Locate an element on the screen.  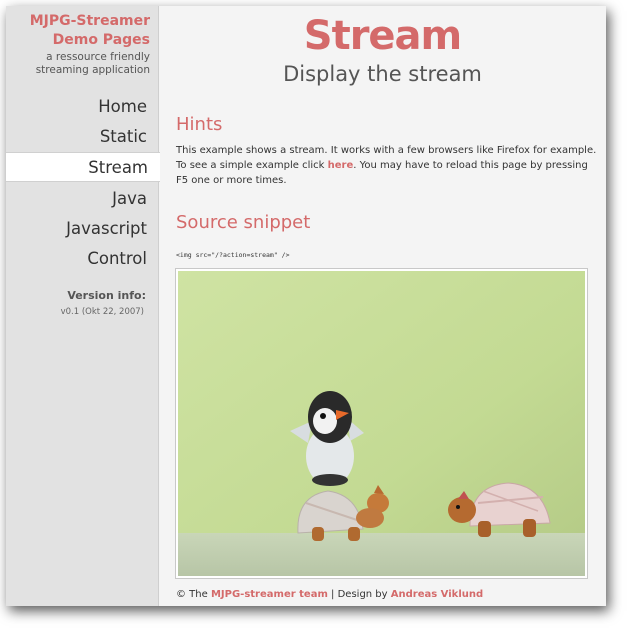
version-title: Version info: is located at coordinates (106, 295).